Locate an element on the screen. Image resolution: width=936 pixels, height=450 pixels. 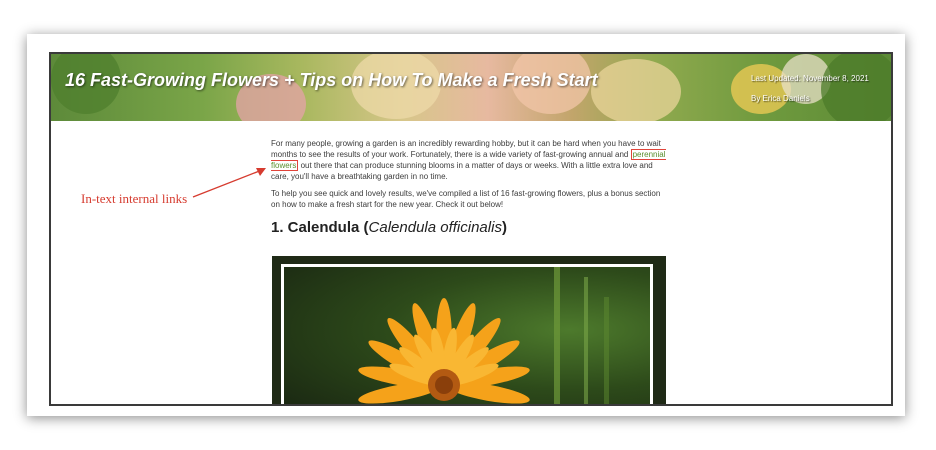
annotation-arrow is located at coordinates (229, 183).